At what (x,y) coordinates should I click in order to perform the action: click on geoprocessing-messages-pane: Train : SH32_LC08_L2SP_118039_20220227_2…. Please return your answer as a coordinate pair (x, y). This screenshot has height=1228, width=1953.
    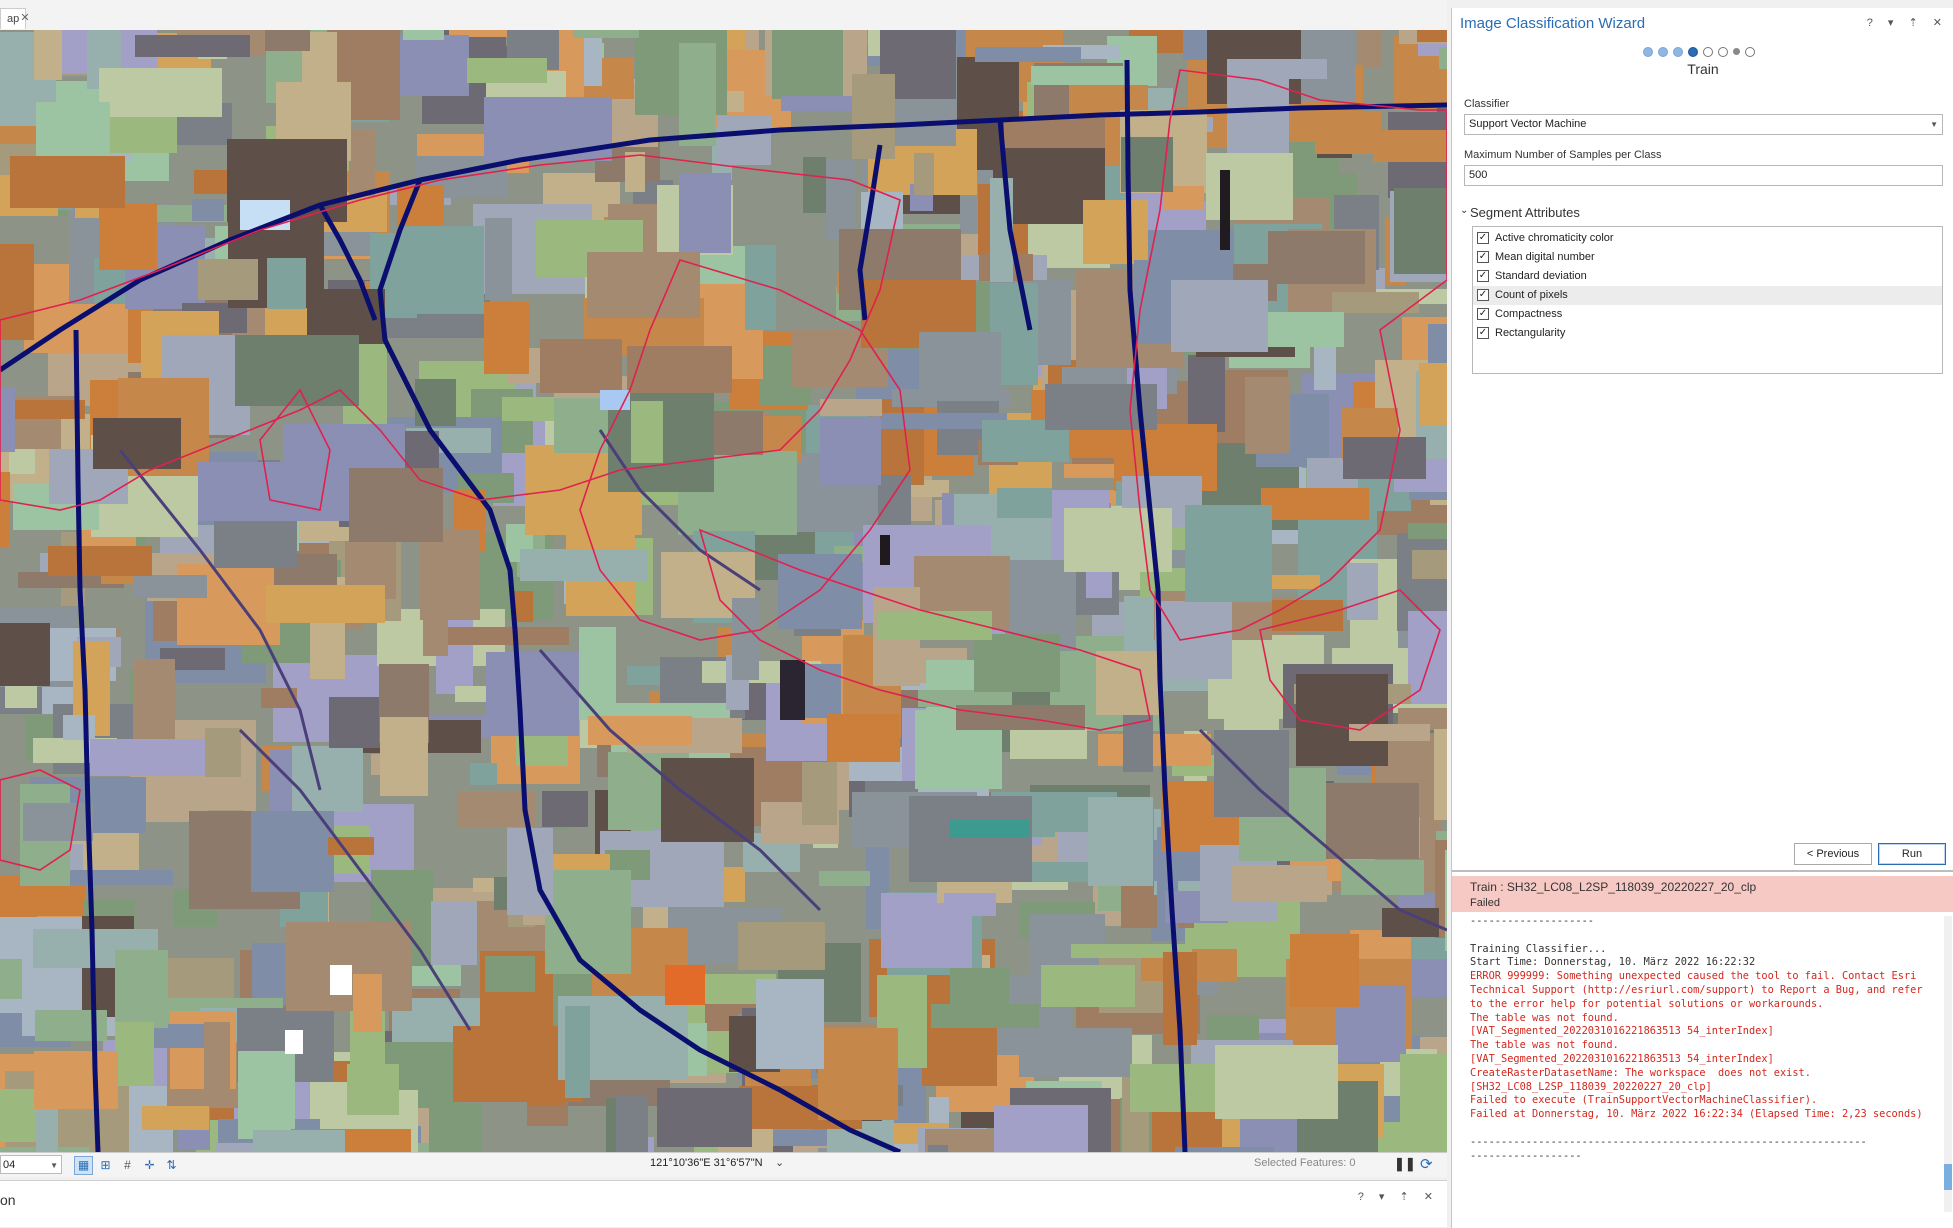
    Looking at the image, I should click on (1702, 1049).